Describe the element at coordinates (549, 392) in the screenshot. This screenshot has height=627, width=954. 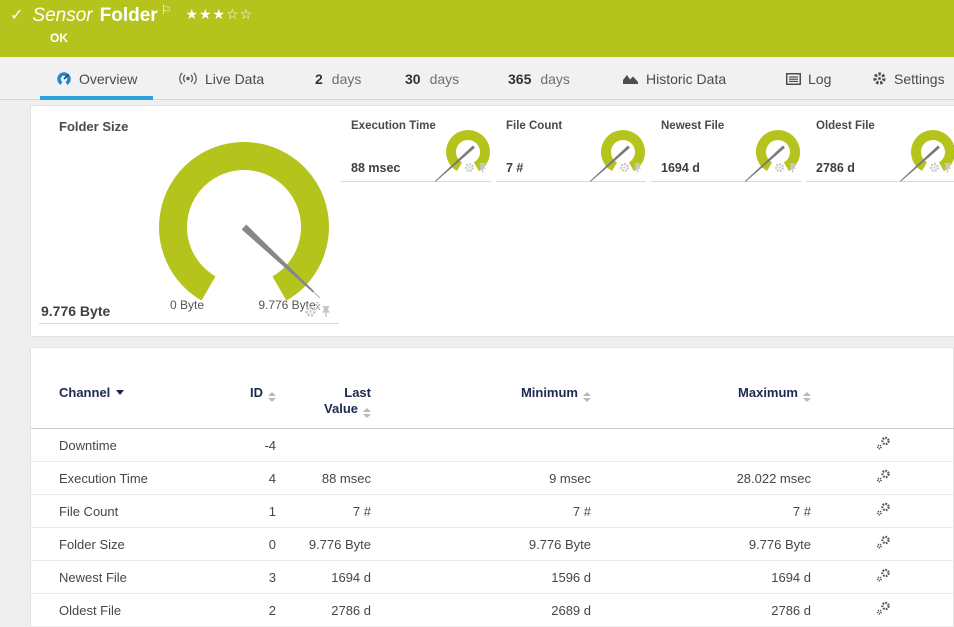
I see `column-label: Minimum` at that location.